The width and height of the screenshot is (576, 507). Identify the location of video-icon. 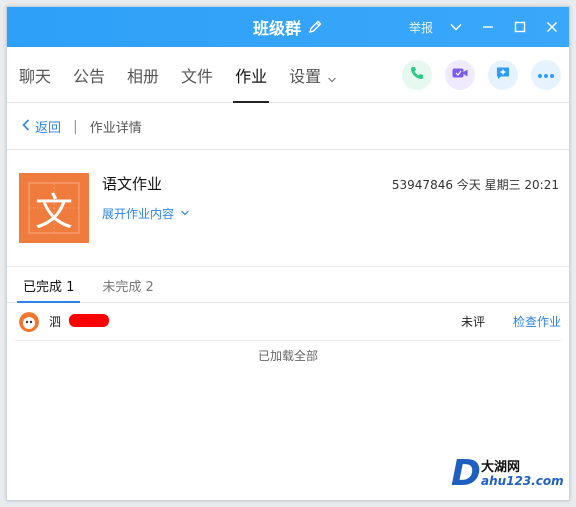
(460, 75).